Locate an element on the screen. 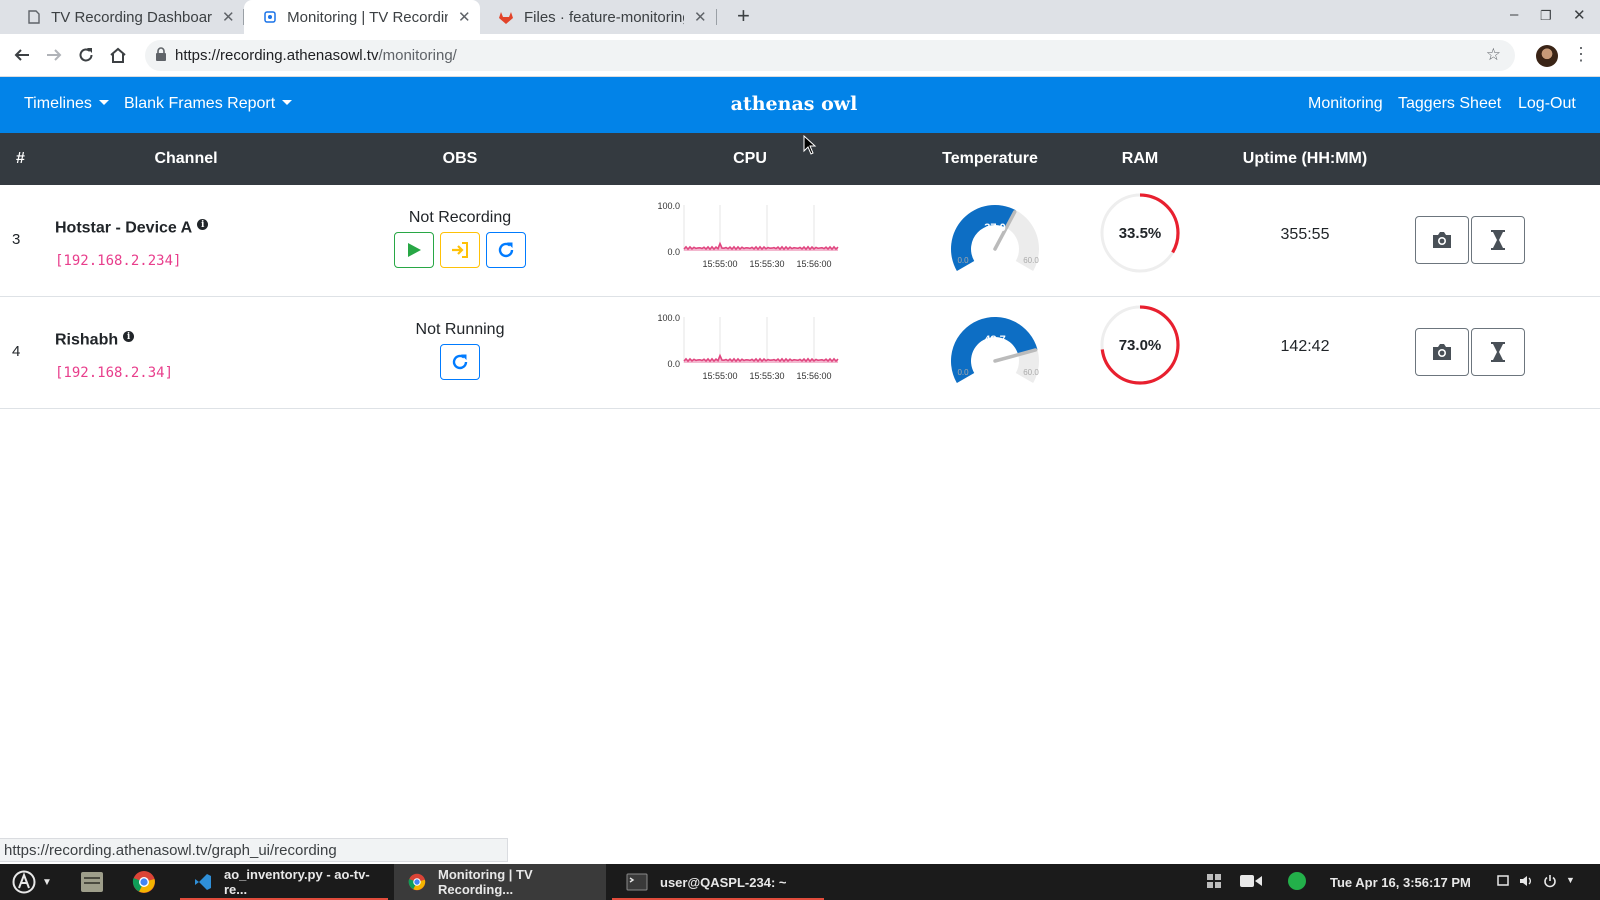 Image resolution: width=1600 pixels, height=900 pixels. tab-divider is located at coordinates (716, 17).